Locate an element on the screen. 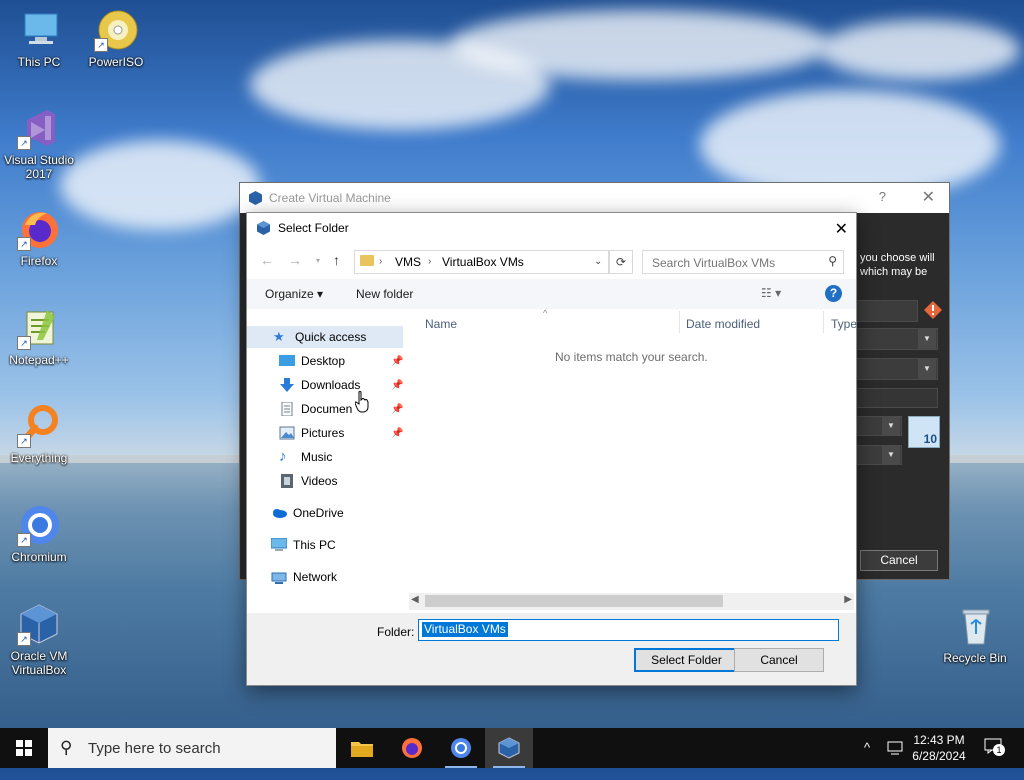  address-bar: › VMS › VirtualBox VMs ⌄ is located at coordinates (481, 262).